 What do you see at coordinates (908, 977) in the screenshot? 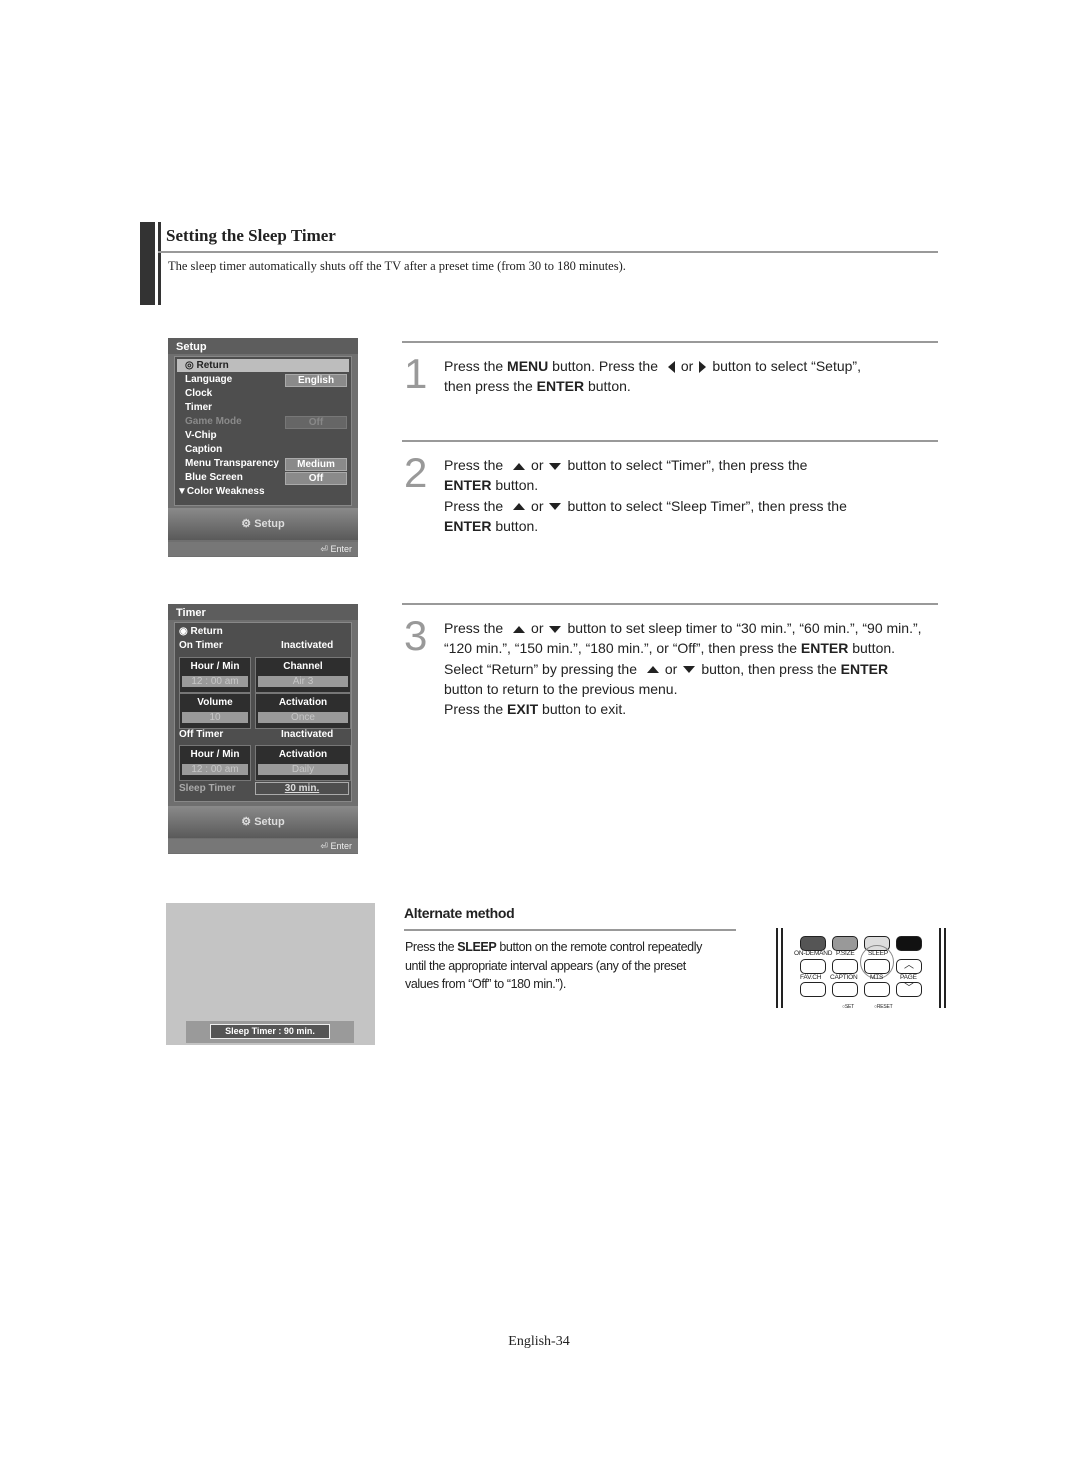
I see `page-label: PAGE` at bounding box center [908, 977].